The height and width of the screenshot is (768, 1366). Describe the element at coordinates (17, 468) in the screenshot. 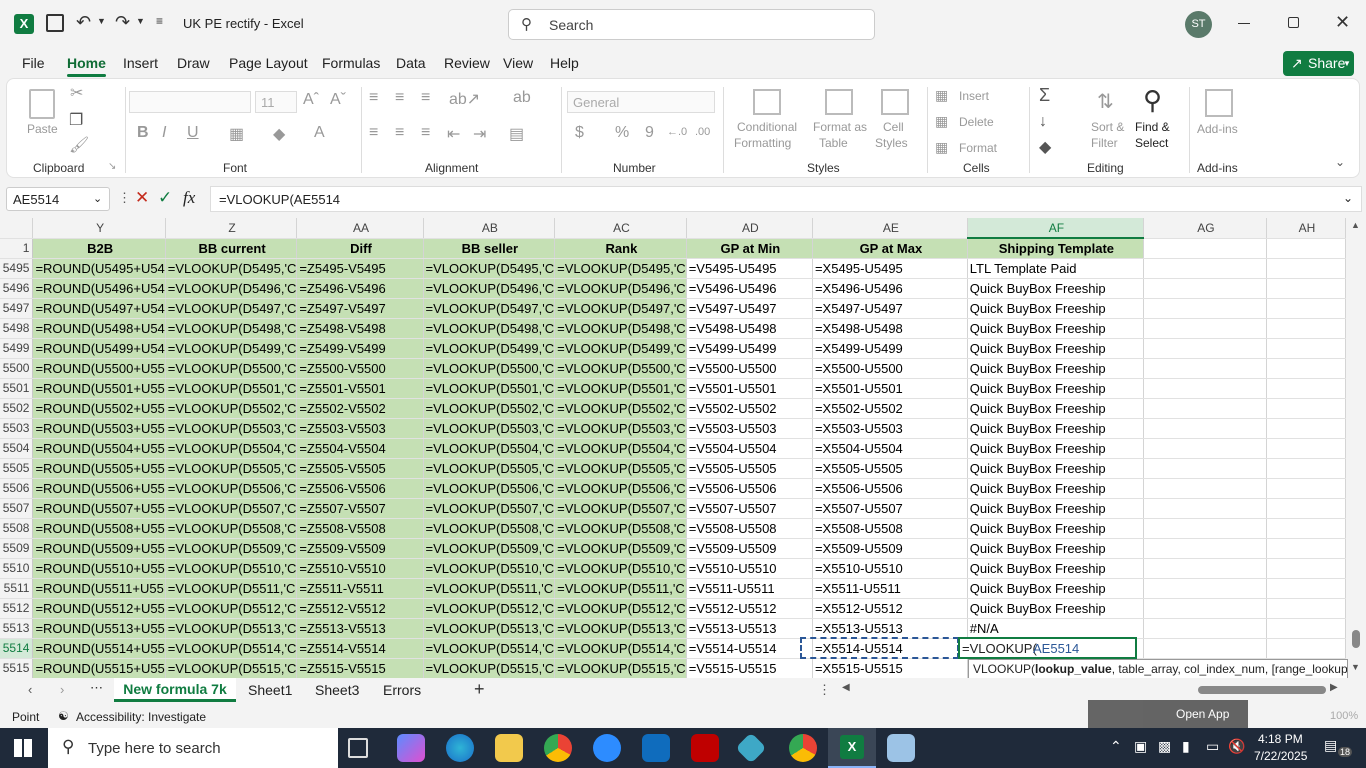

I see `row-header: 5505` at that location.